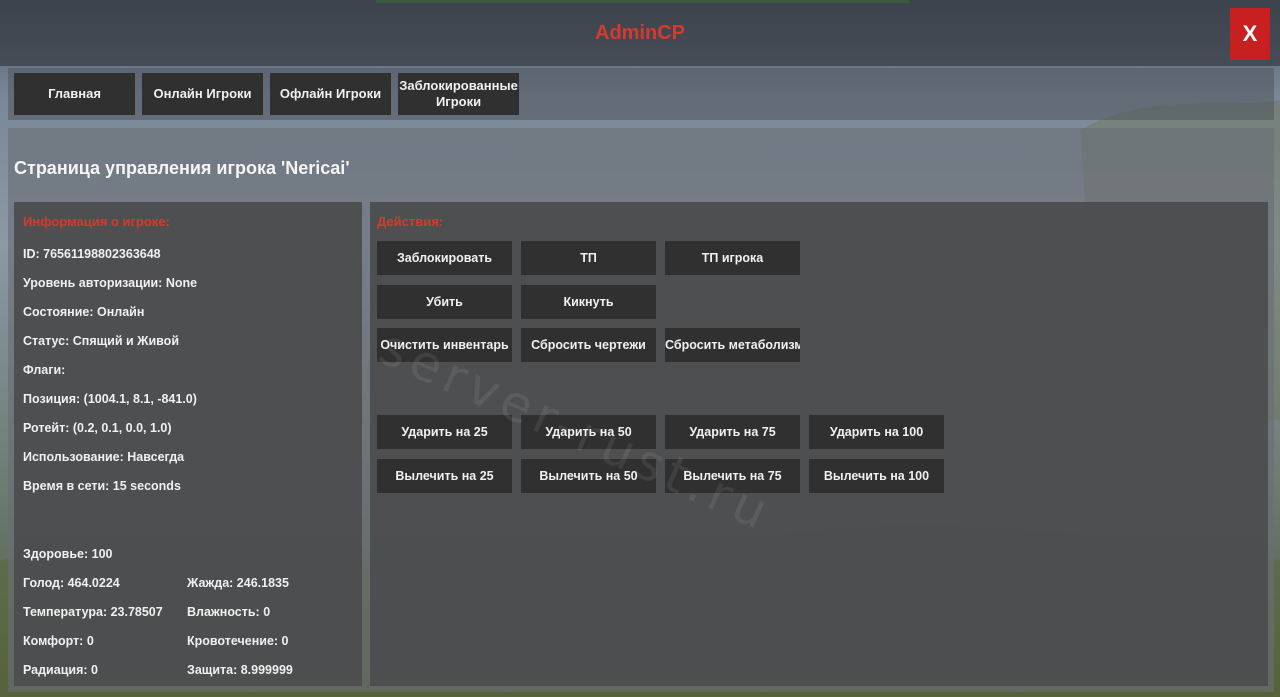 This screenshot has height=697, width=1280. I want to click on hit-100-button: Ударить на 100, so click(876, 432).